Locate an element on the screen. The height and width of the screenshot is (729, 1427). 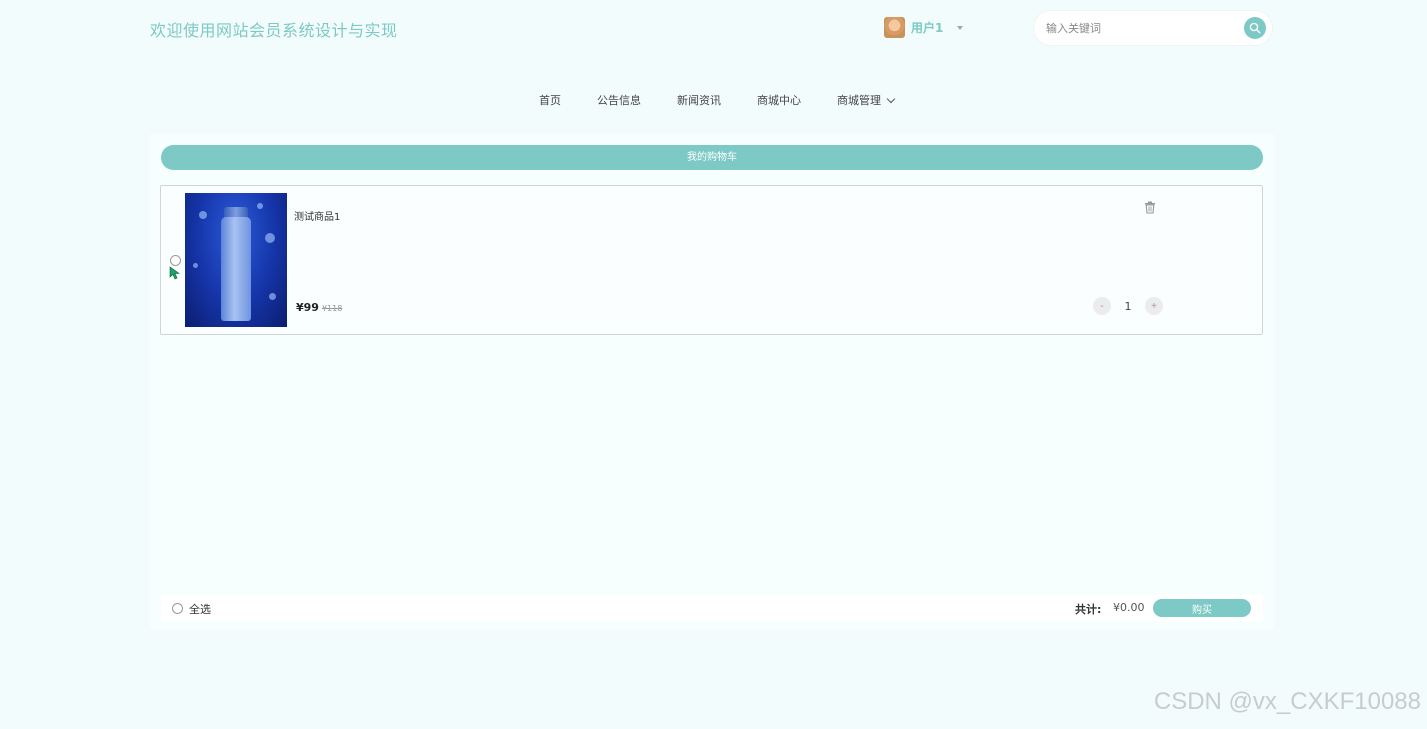
price-current: ¥99 is located at coordinates (307, 307).